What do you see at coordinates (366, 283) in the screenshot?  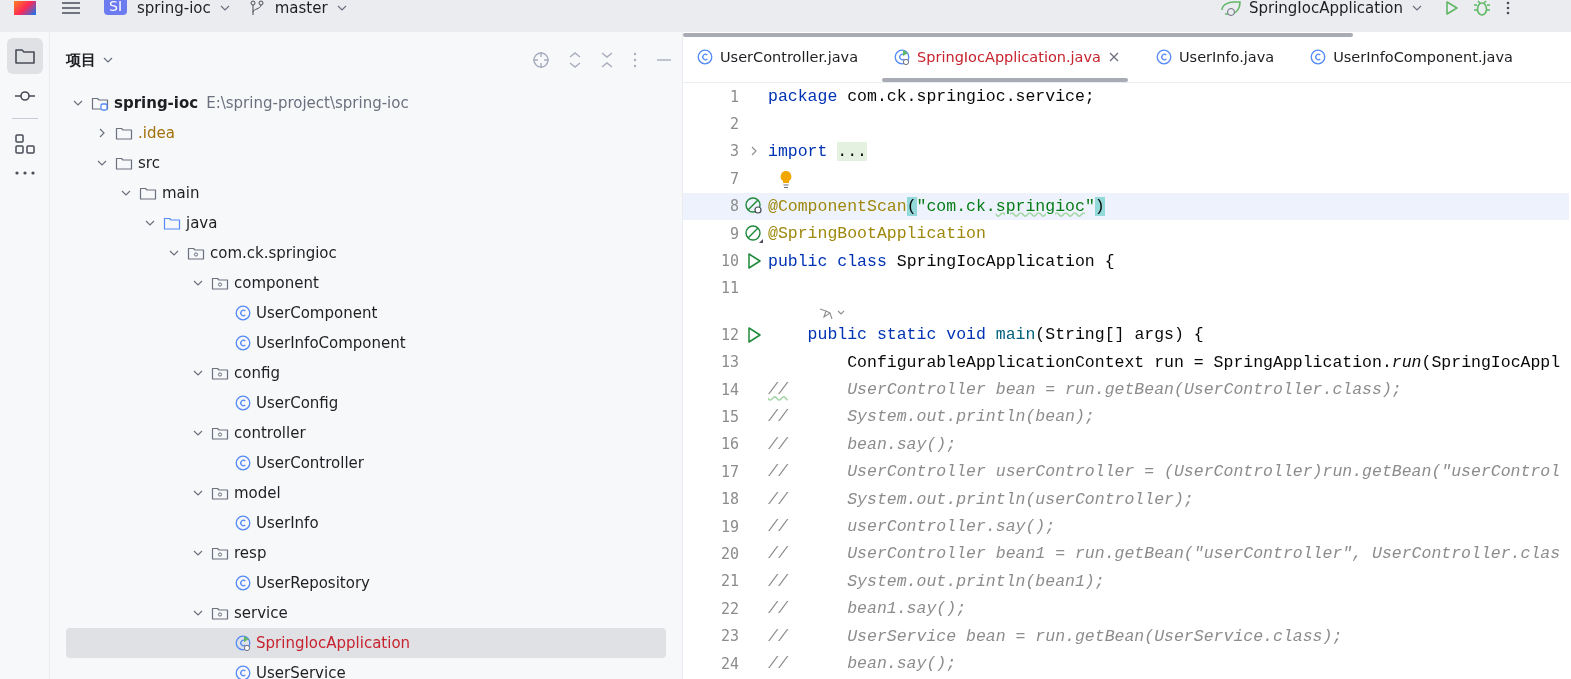 I see `tree-item: component` at bounding box center [366, 283].